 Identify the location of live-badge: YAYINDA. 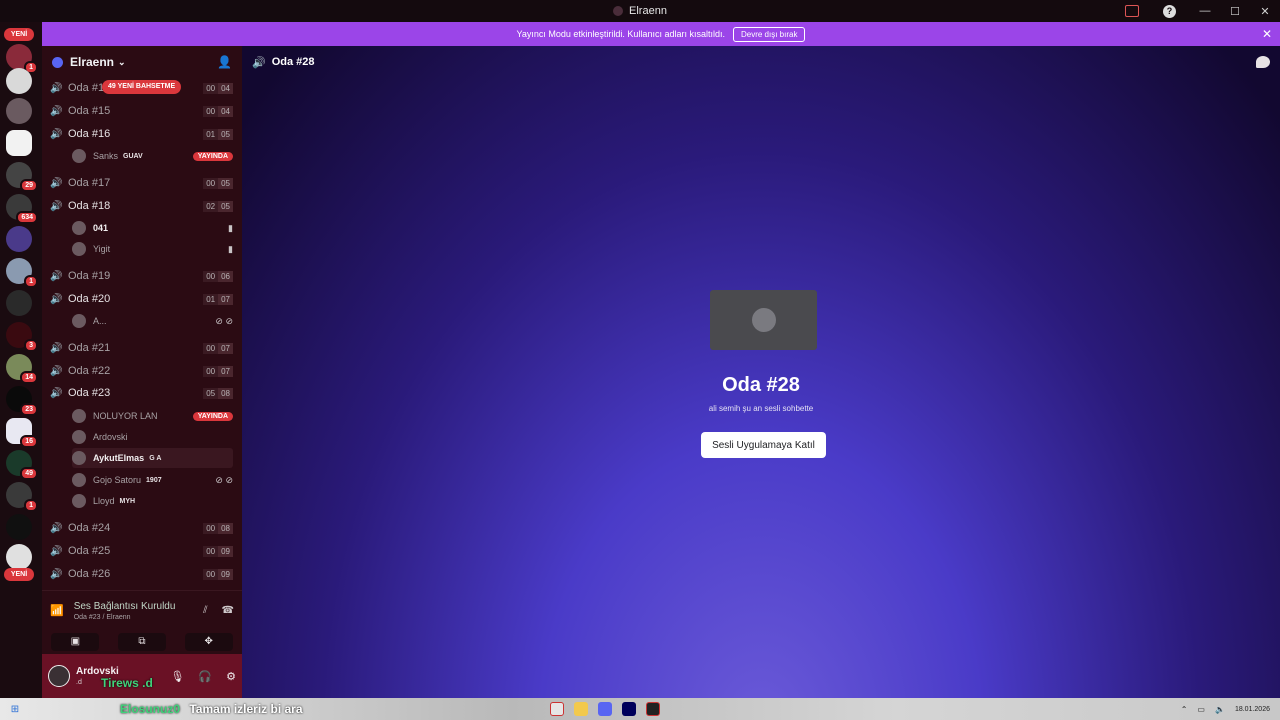
(212, 416).